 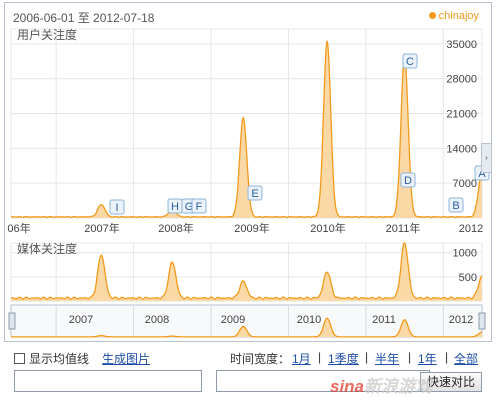 I want to click on navigator-left-handle, so click(x=12, y=321).